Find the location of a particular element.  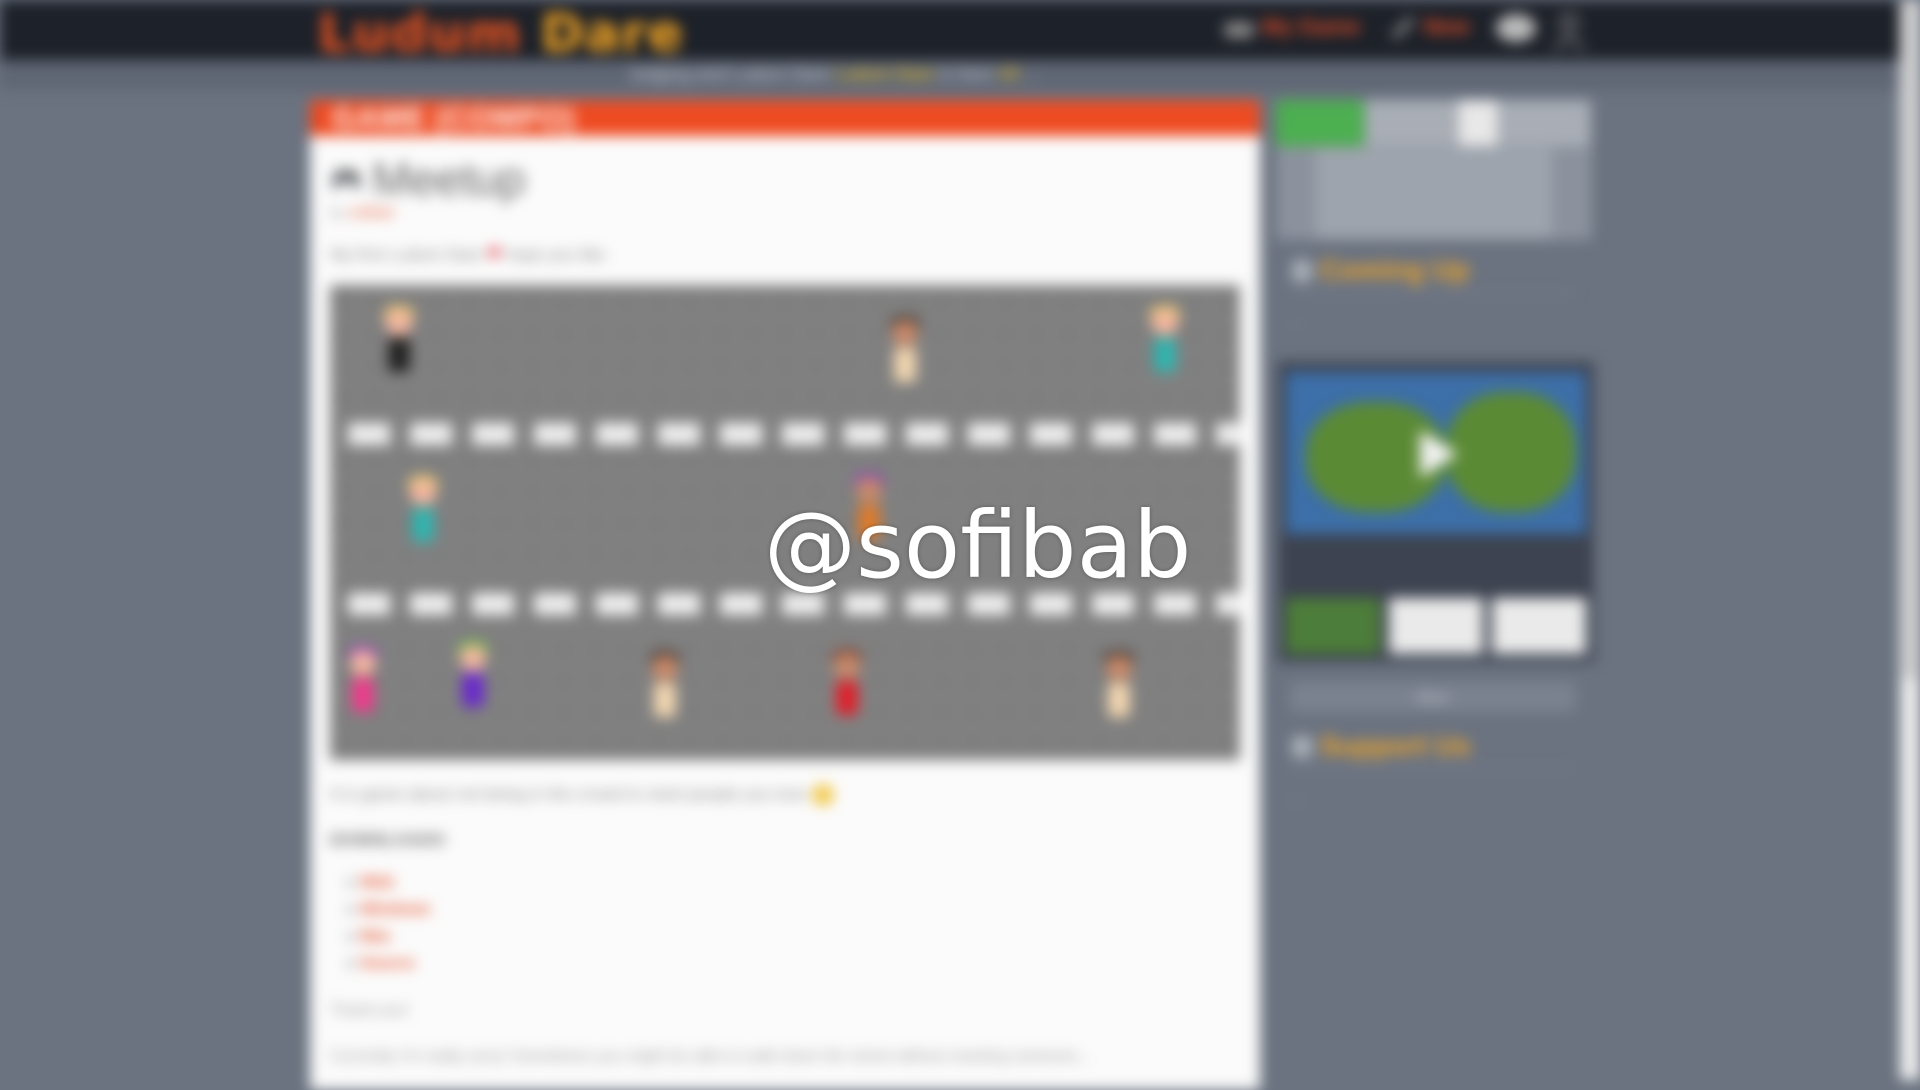

calendar-icon is located at coordinates (1302, 271).